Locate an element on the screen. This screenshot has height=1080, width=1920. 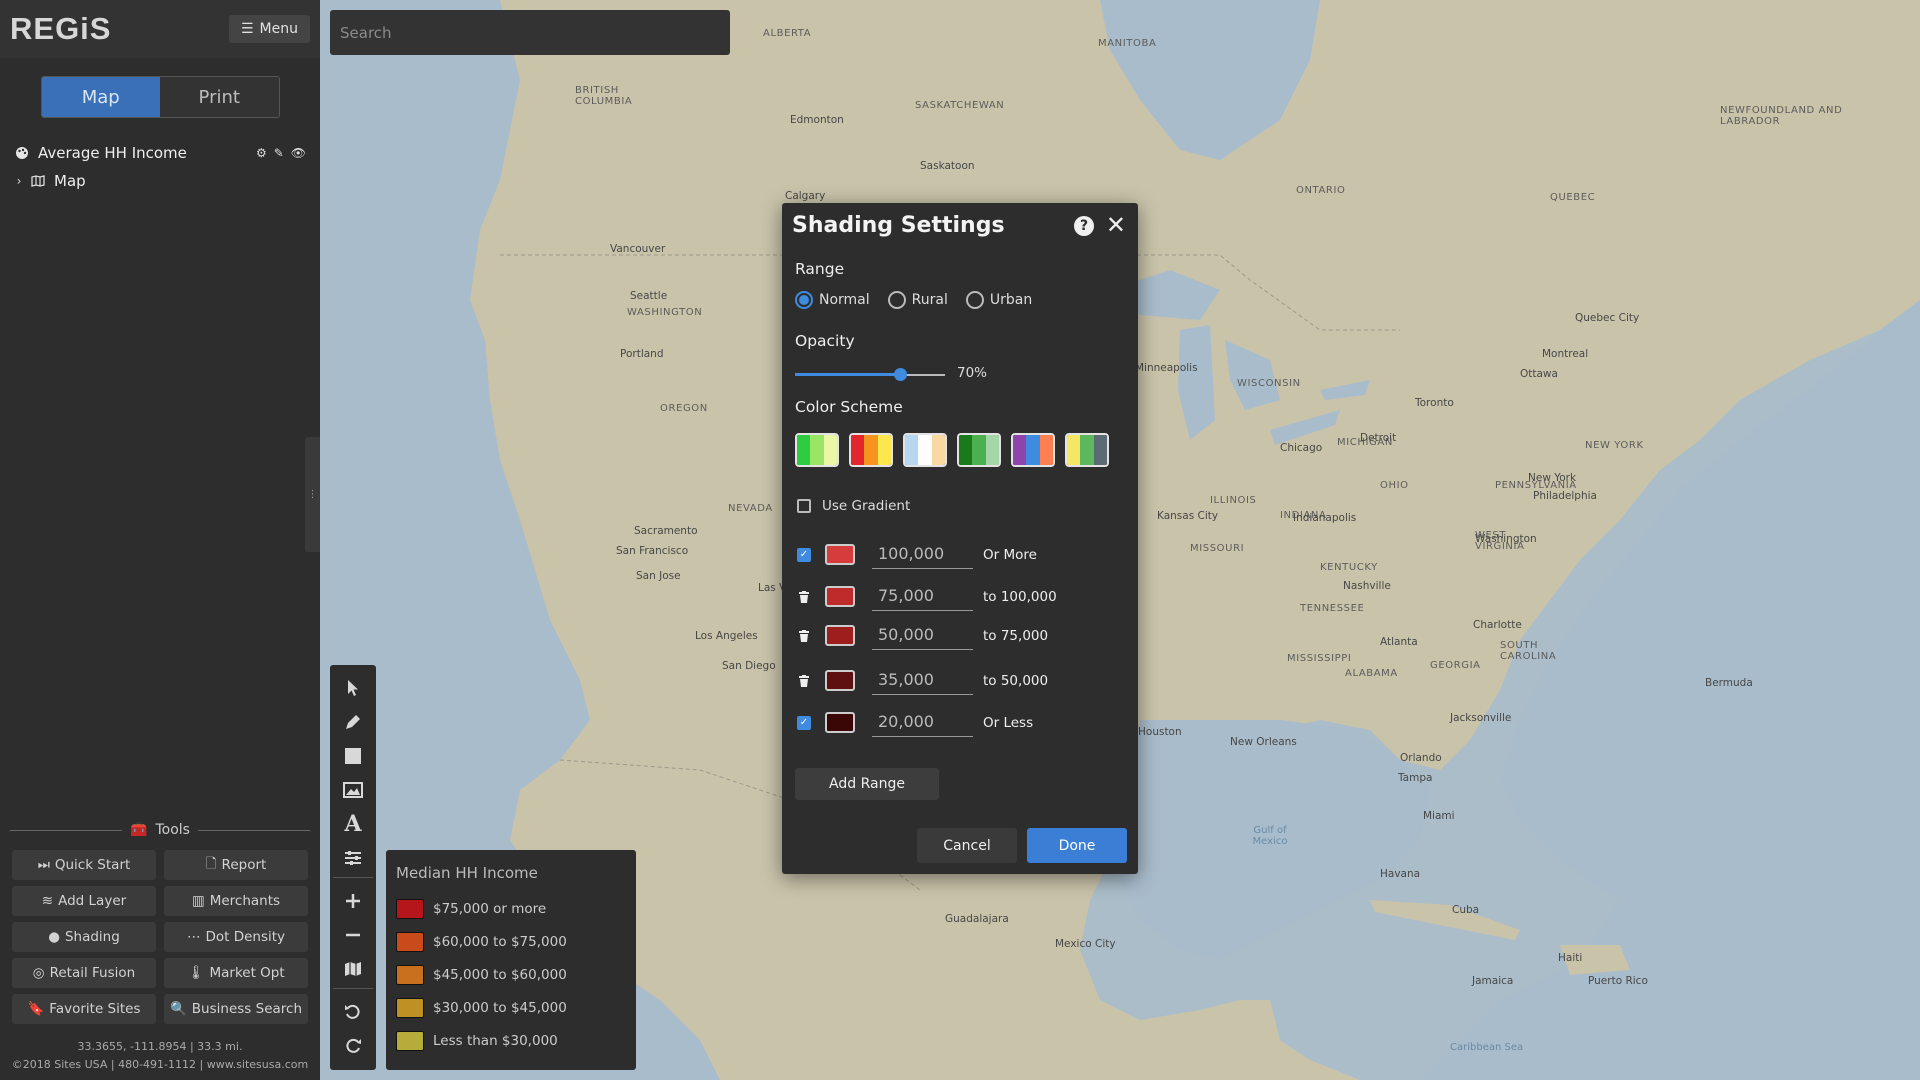
range-row: 35,000 to 50,000 is located at coordinates (921, 680).